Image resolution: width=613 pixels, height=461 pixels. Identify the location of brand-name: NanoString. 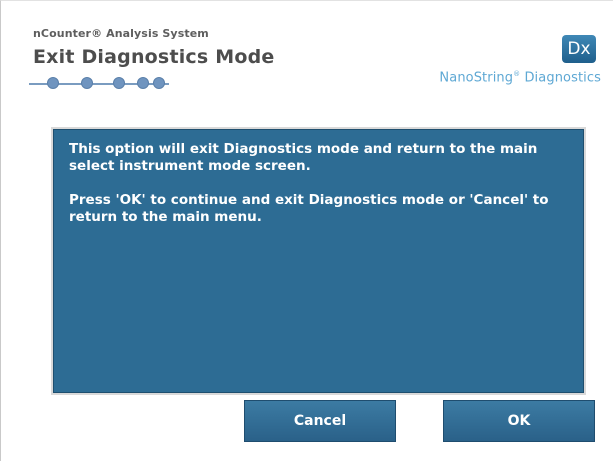
(476, 78).